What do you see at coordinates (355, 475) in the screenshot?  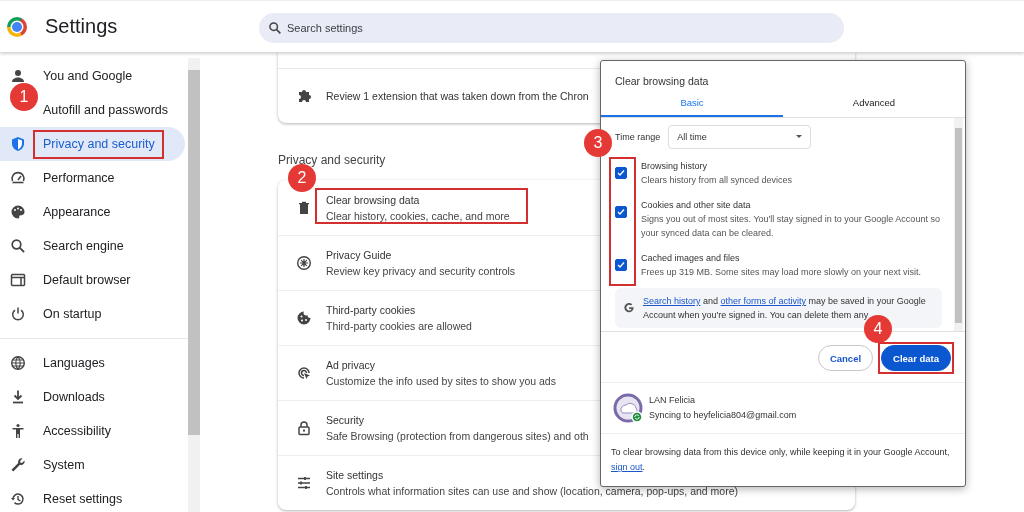 I see `row-title: Site settings` at bounding box center [355, 475].